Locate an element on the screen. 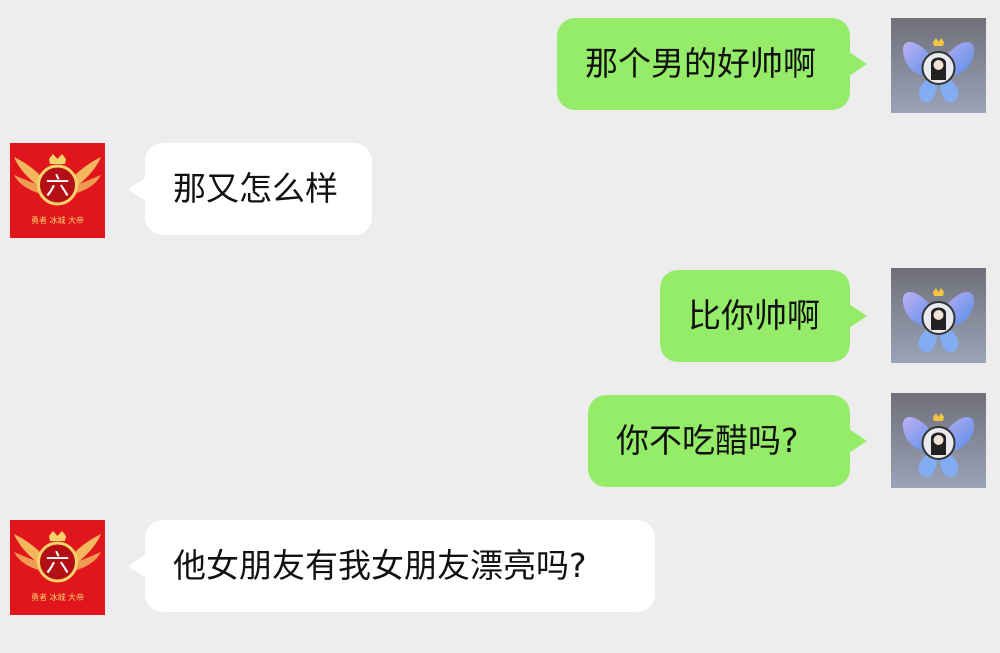 Image resolution: width=1000 pixels, height=653 pixels. message-bubble-sent: 你不吃醋吗? is located at coordinates (727, 441).